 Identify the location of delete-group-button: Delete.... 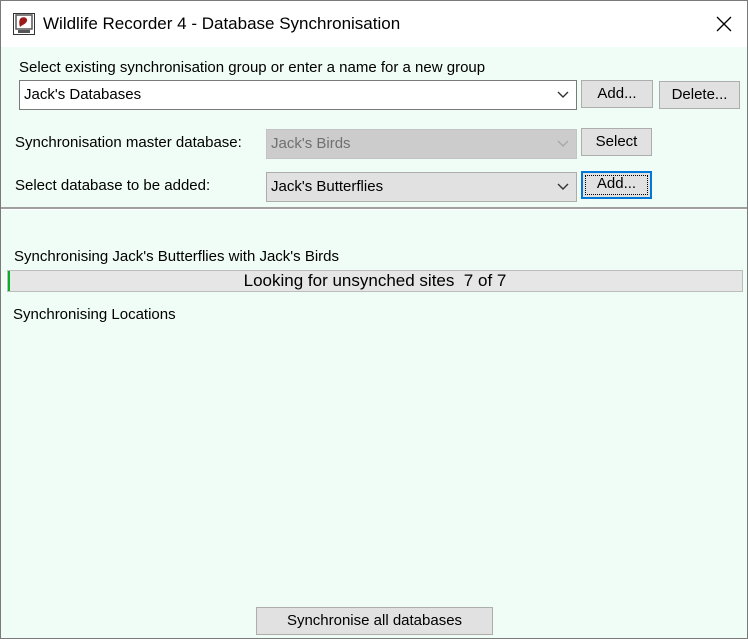
(699, 95).